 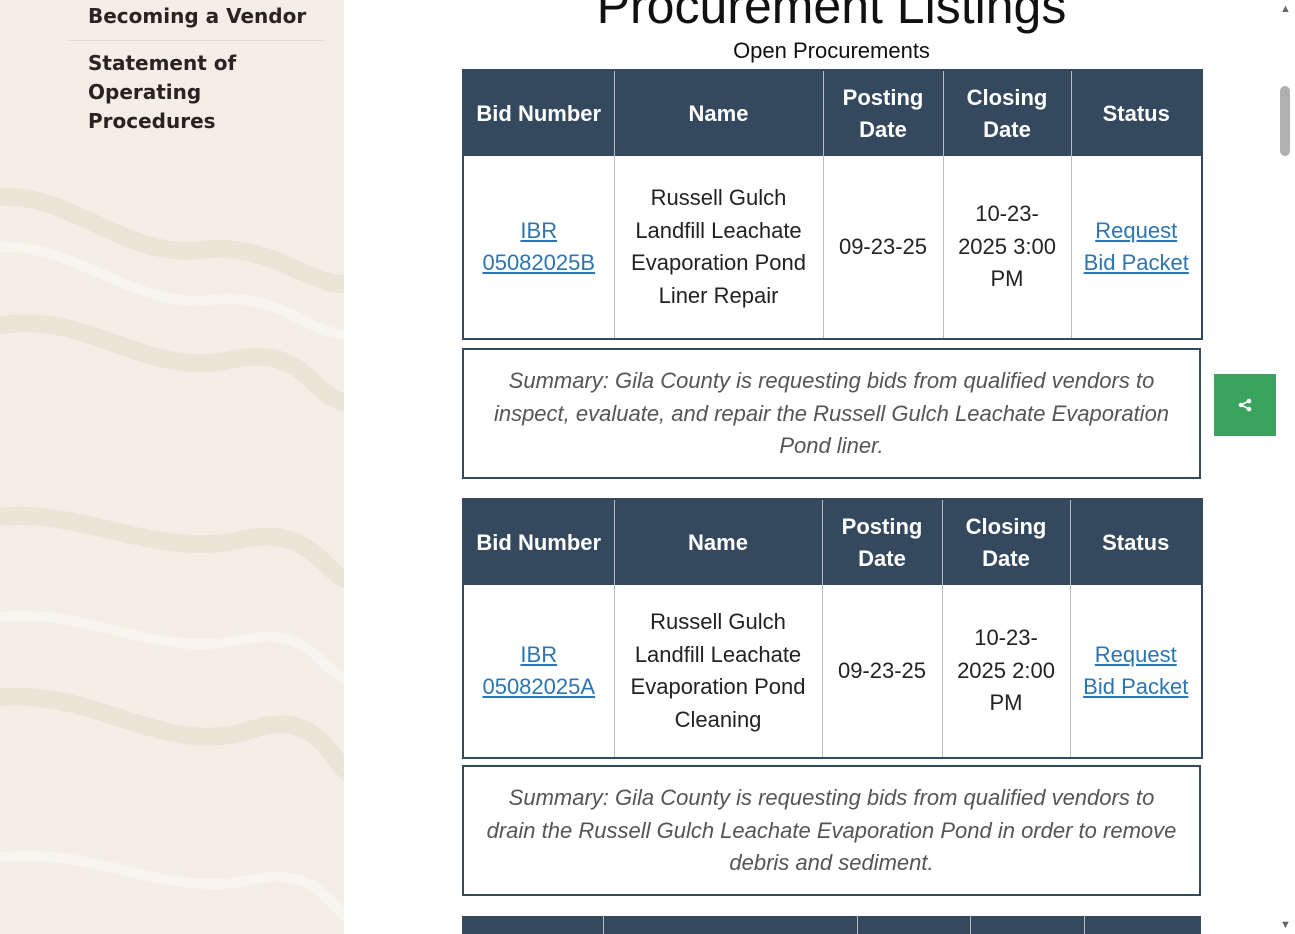 I want to click on scroll-up-arrow-icon: ▲, so click(x=1285, y=9).